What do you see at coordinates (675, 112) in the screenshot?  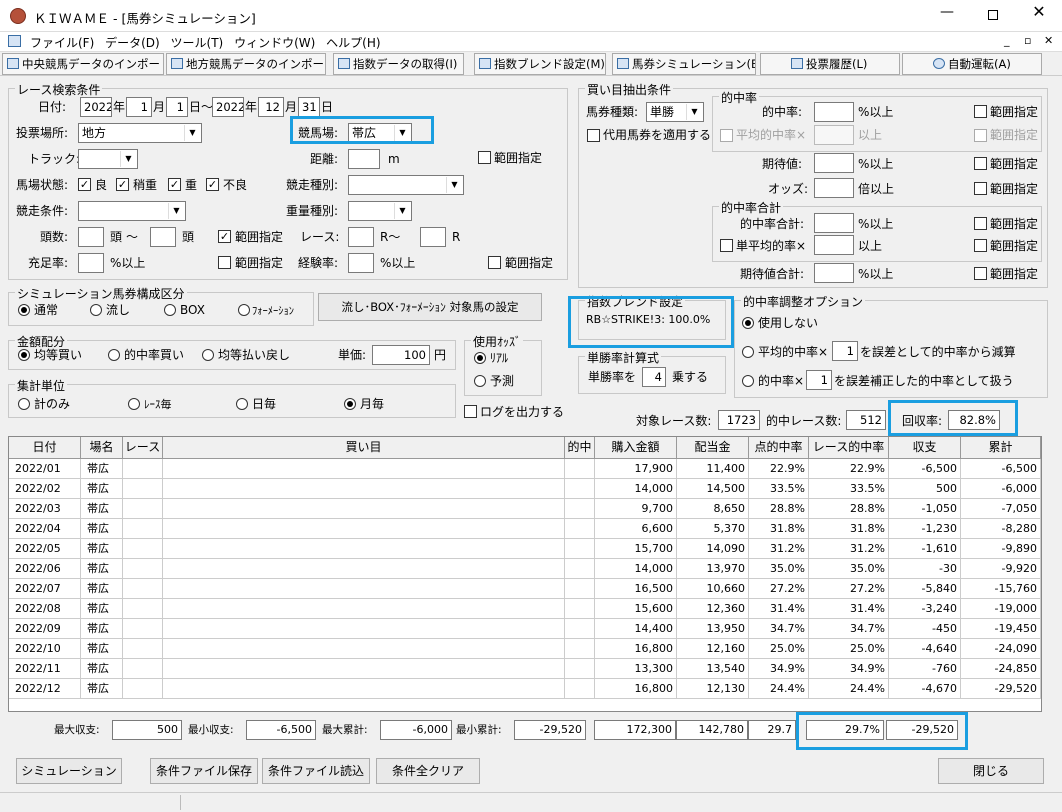 I see `bet-type-select: 単勝 ▼` at bounding box center [675, 112].